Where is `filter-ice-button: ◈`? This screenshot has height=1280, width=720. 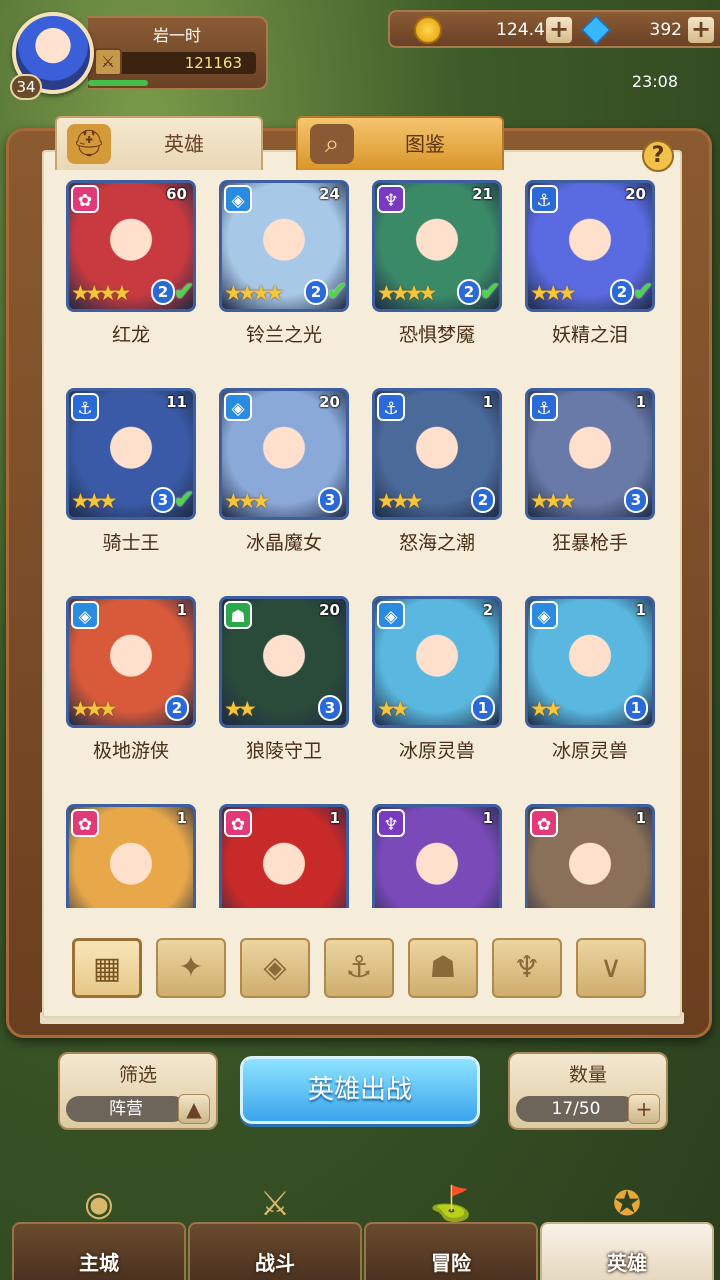
filter-ice-button: ◈ is located at coordinates (275, 968).